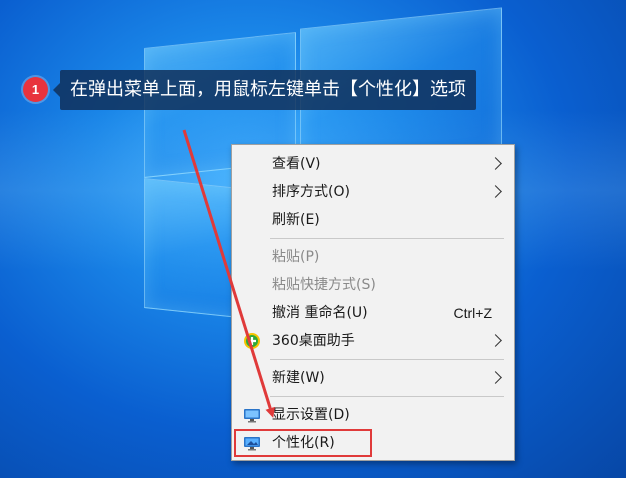 The width and height of the screenshot is (626, 478). Describe the element at coordinates (313, 341) in the screenshot. I see `menu-item-label: 360桌面助手` at that location.